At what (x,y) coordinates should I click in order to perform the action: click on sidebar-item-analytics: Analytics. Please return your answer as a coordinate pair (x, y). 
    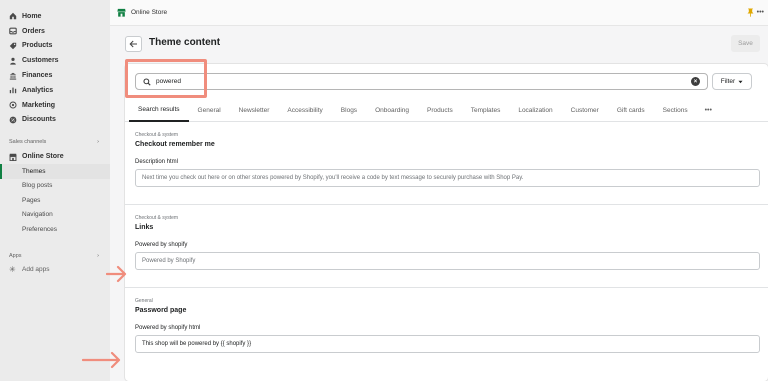
    Looking at the image, I should click on (55, 90).